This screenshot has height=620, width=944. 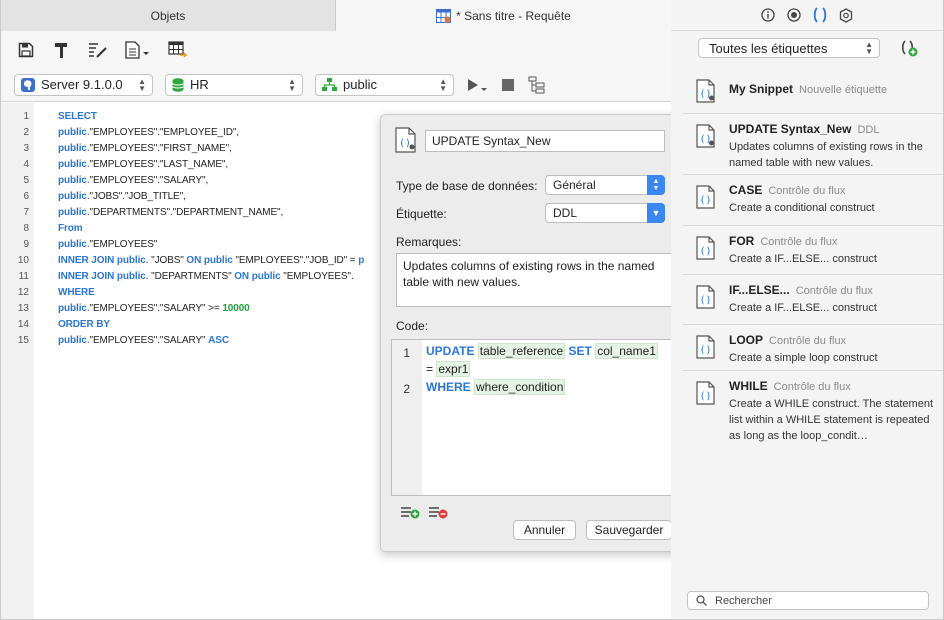 What do you see at coordinates (168, 15) in the screenshot?
I see `tab-objets: Objets` at bounding box center [168, 15].